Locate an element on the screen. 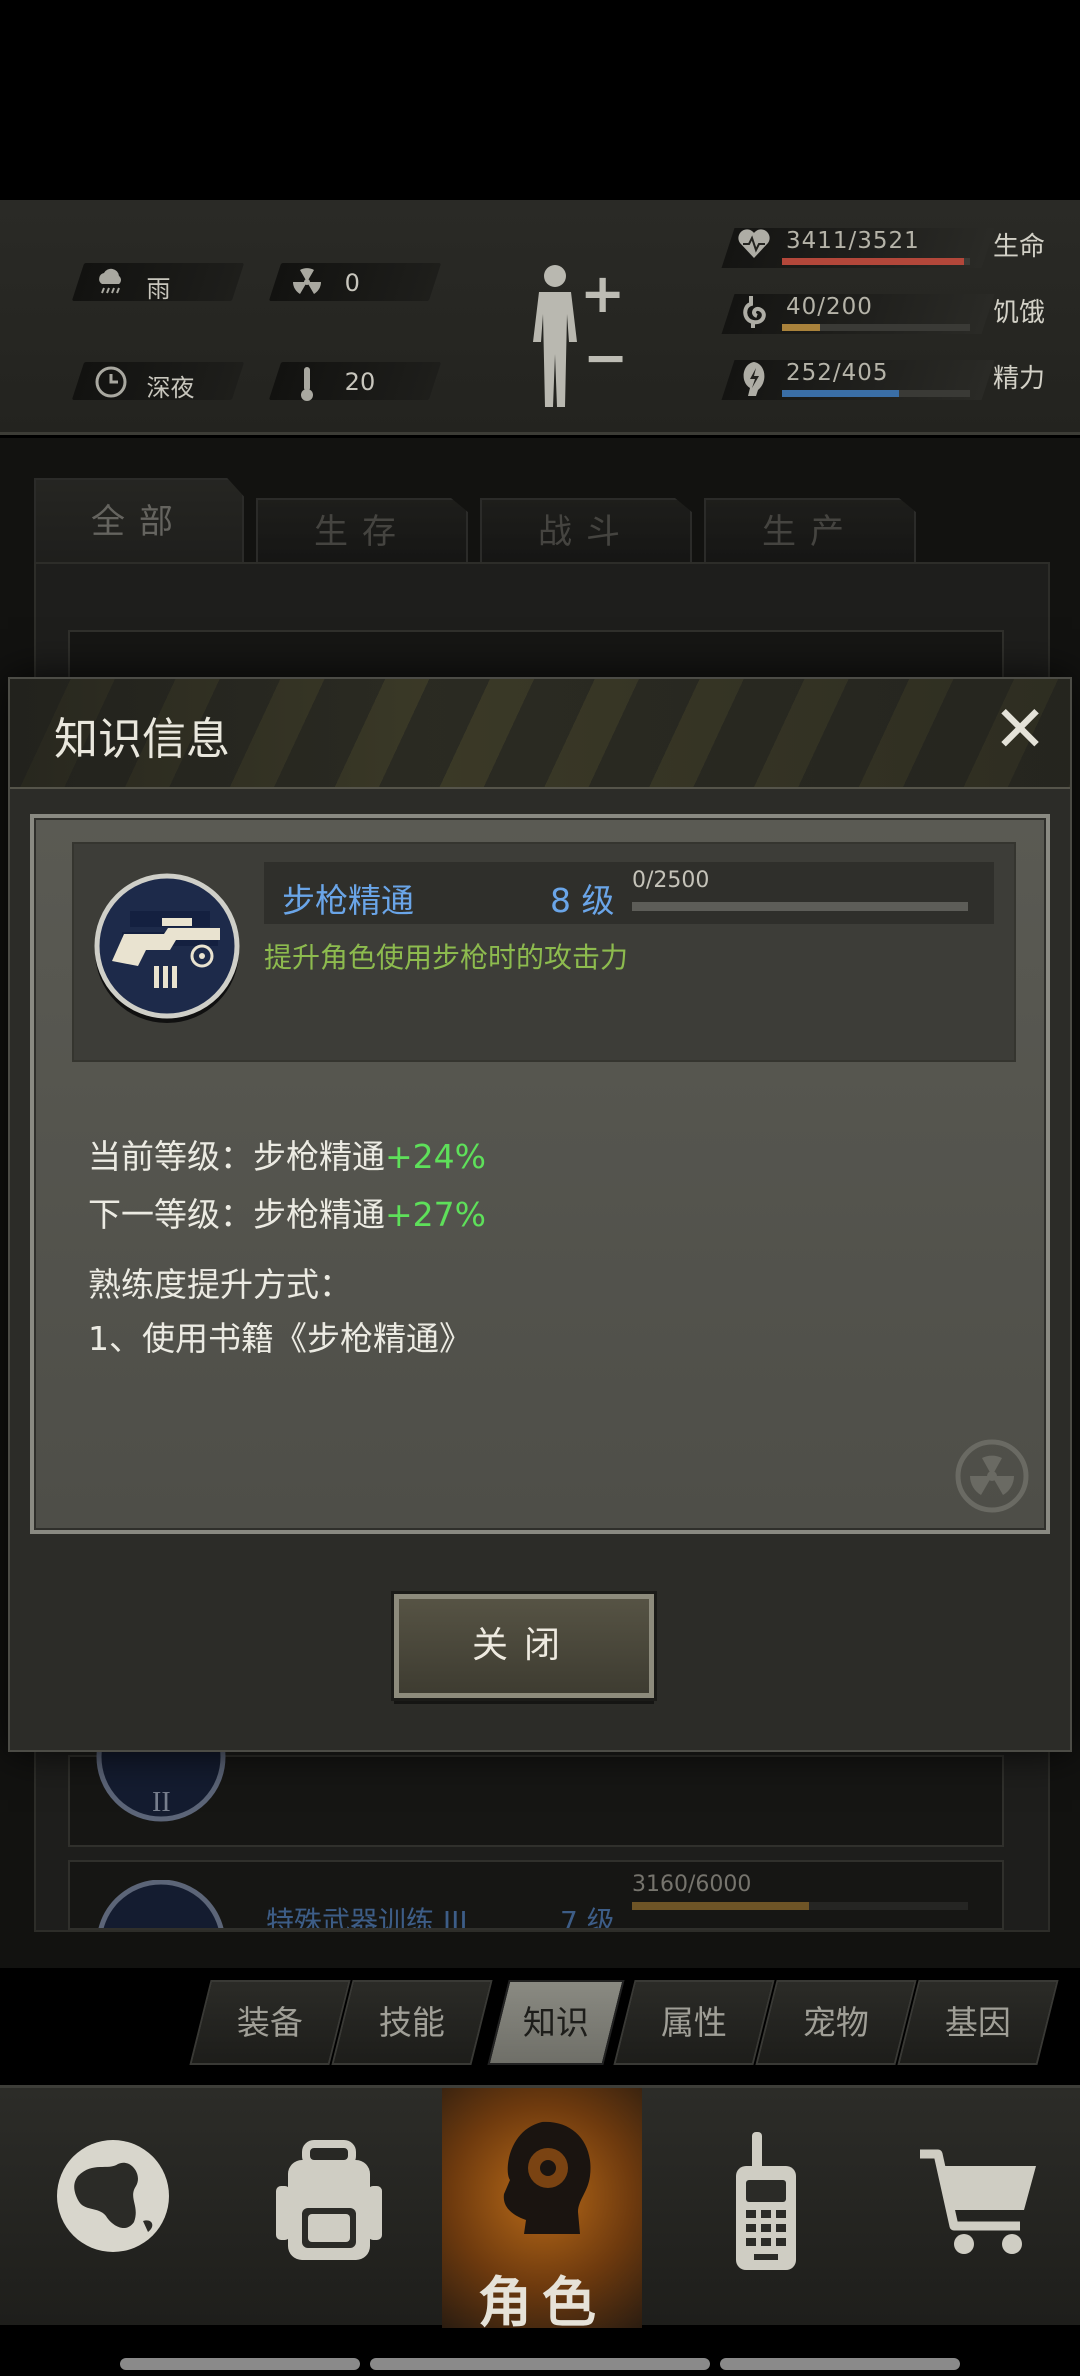 This screenshot has width=1080, height=2376. subtab-equipment: 装备 is located at coordinates (270, 2022).